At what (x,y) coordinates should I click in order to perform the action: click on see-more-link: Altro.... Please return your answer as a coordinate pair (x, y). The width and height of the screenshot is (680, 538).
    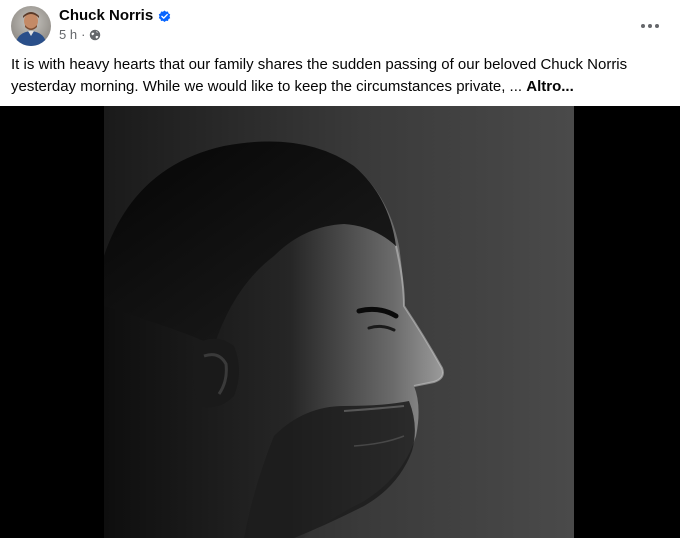
    Looking at the image, I should click on (550, 86).